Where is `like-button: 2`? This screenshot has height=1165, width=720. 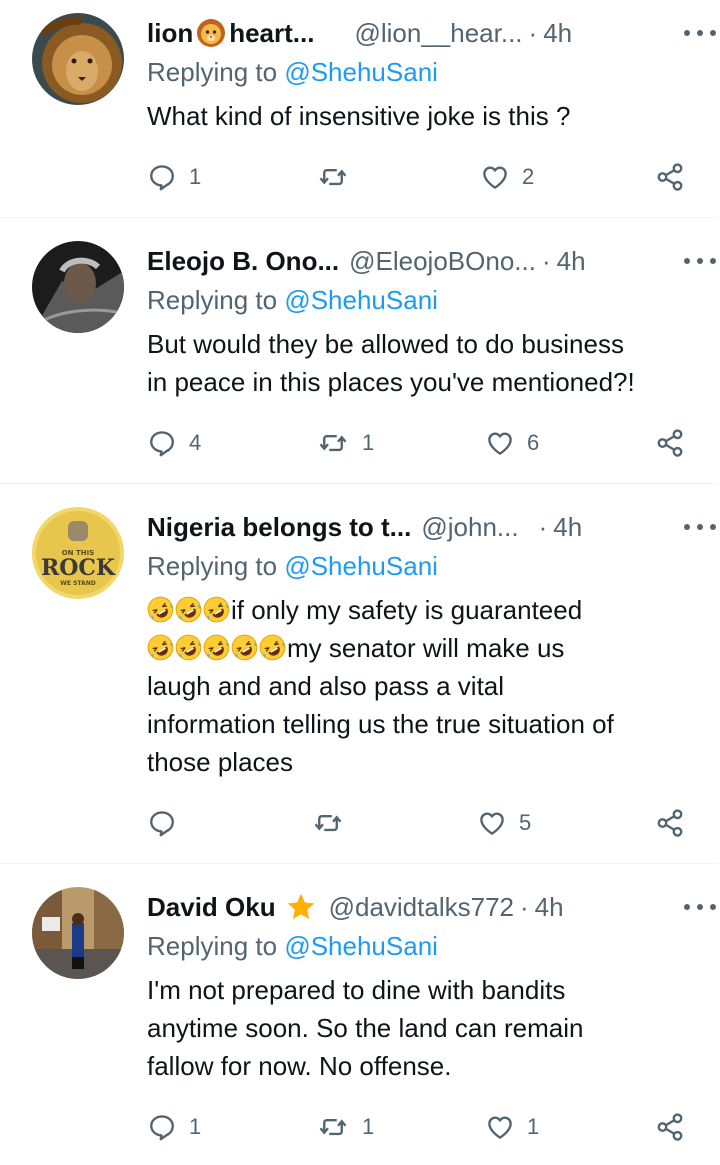 like-button: 2 is located at coordinates (507, 177).